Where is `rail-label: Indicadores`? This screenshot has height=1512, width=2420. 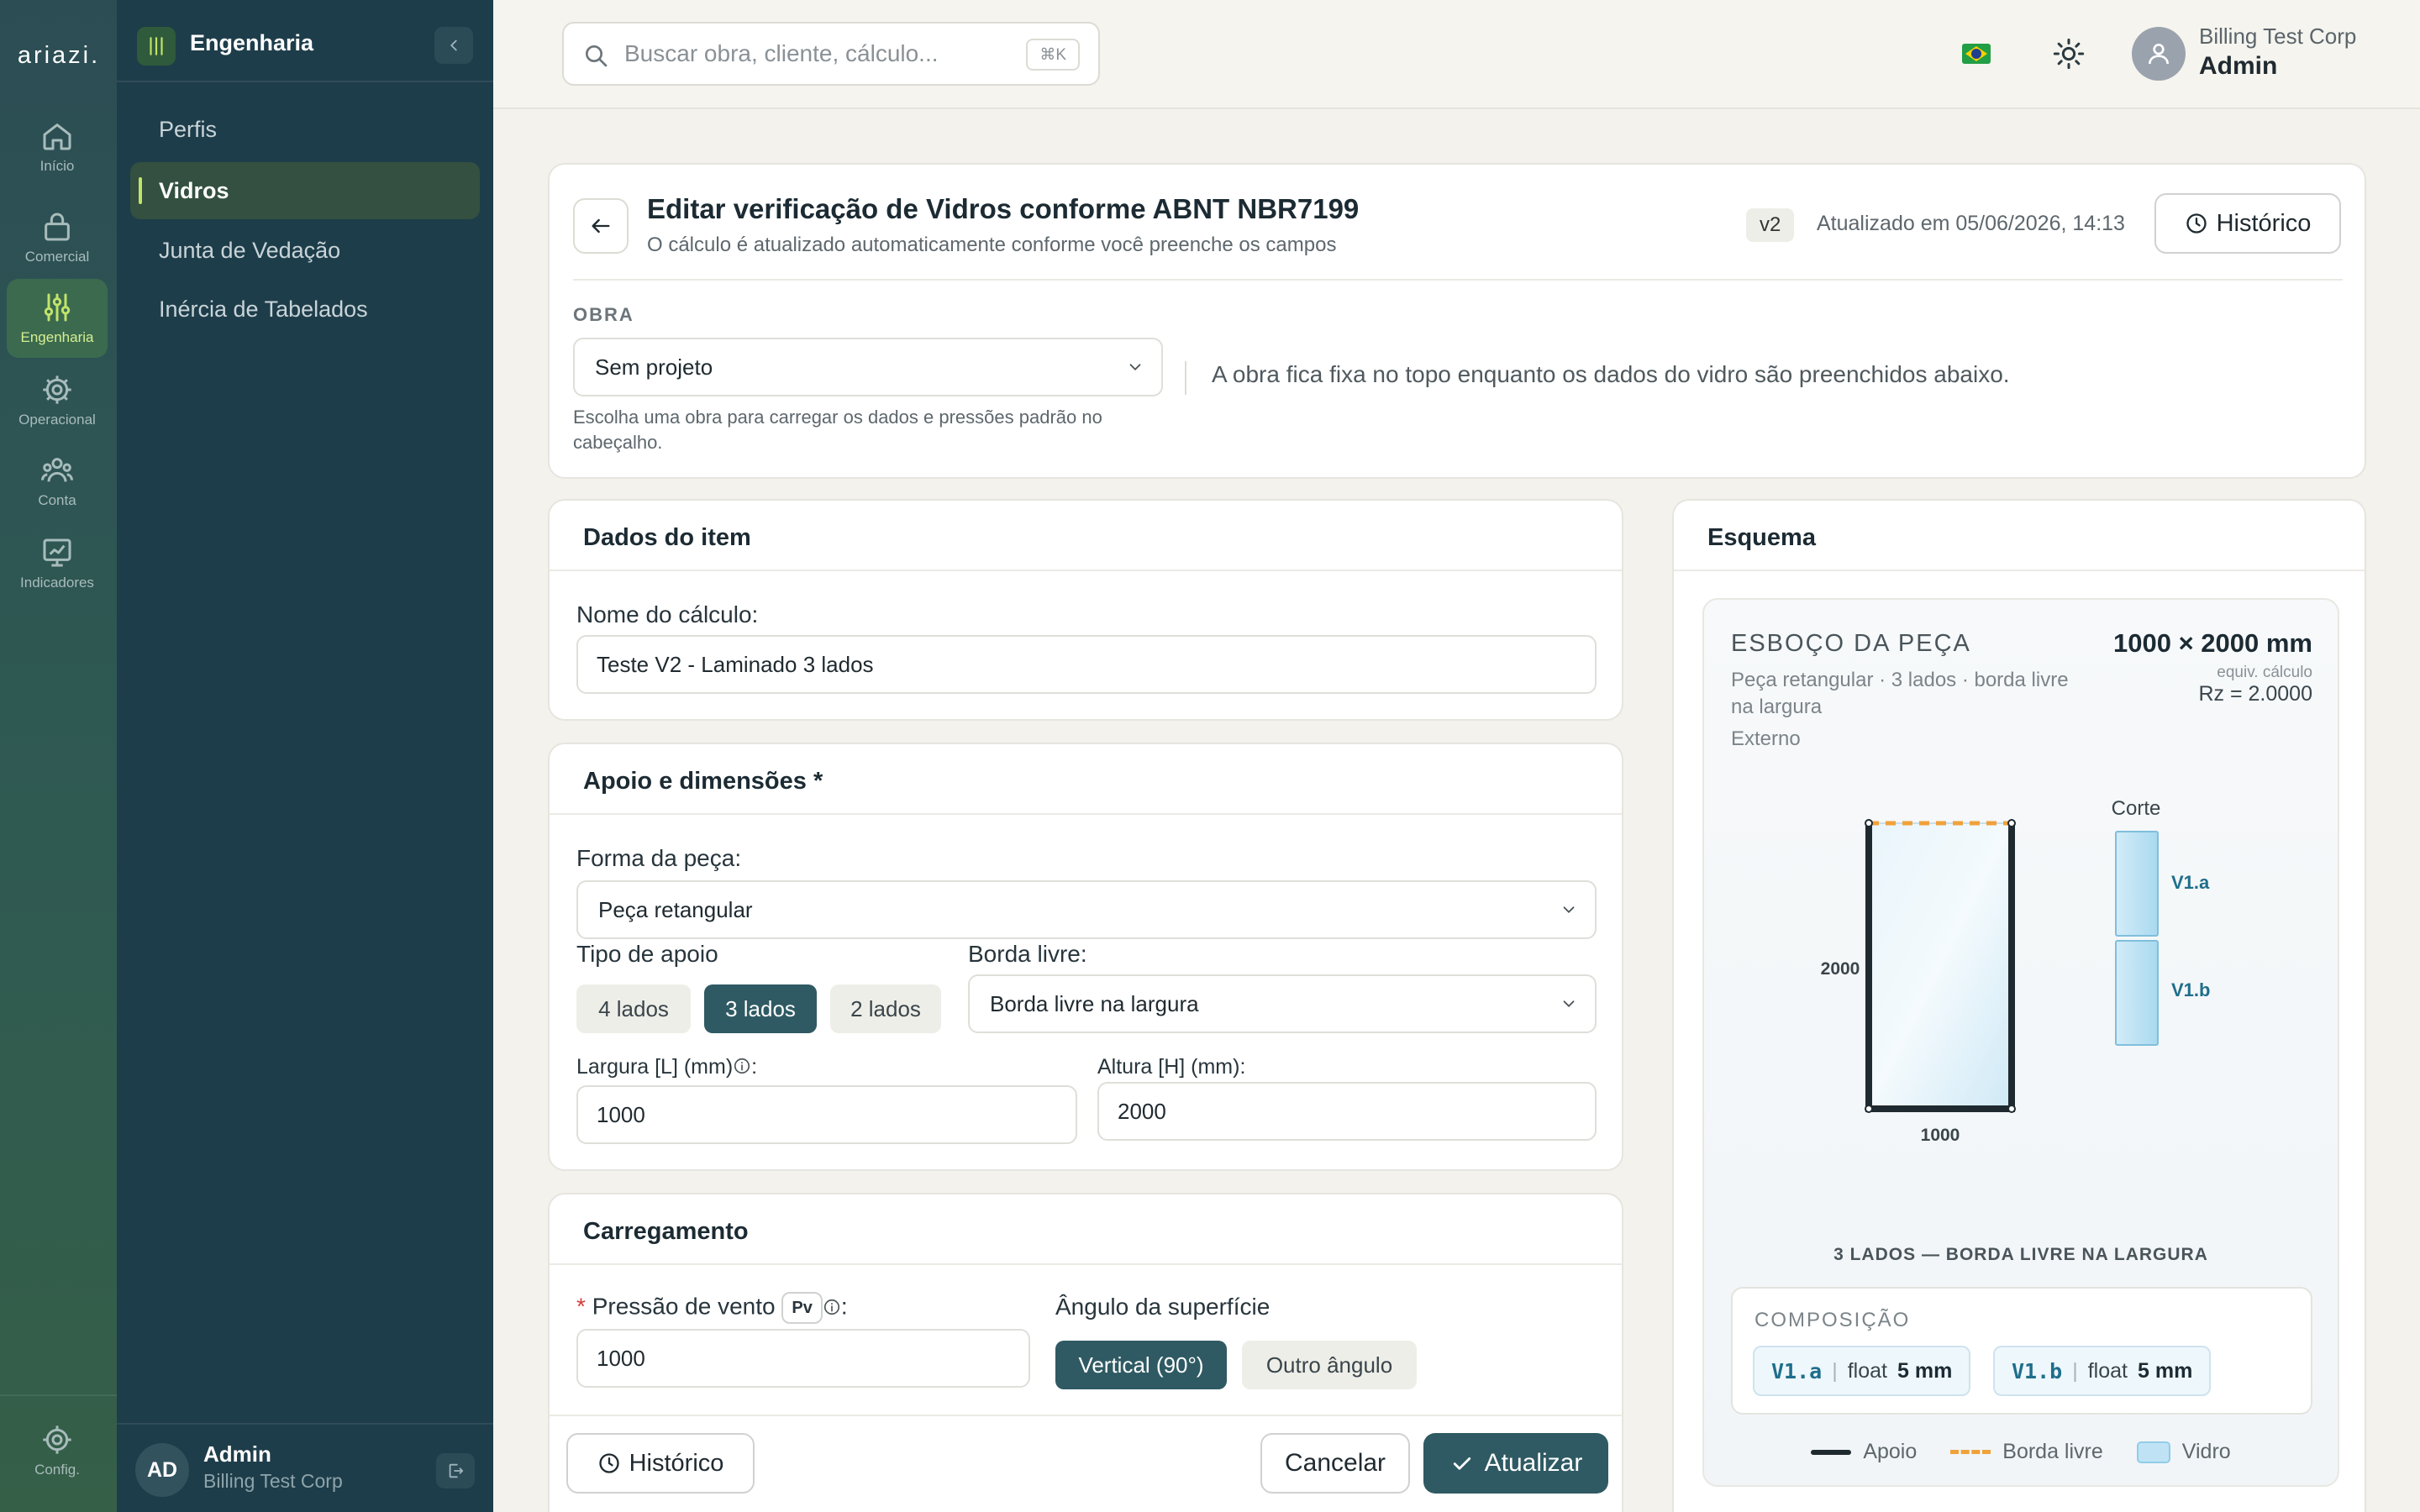 rail-label: Indicadores is located at coordinates (57, 583).